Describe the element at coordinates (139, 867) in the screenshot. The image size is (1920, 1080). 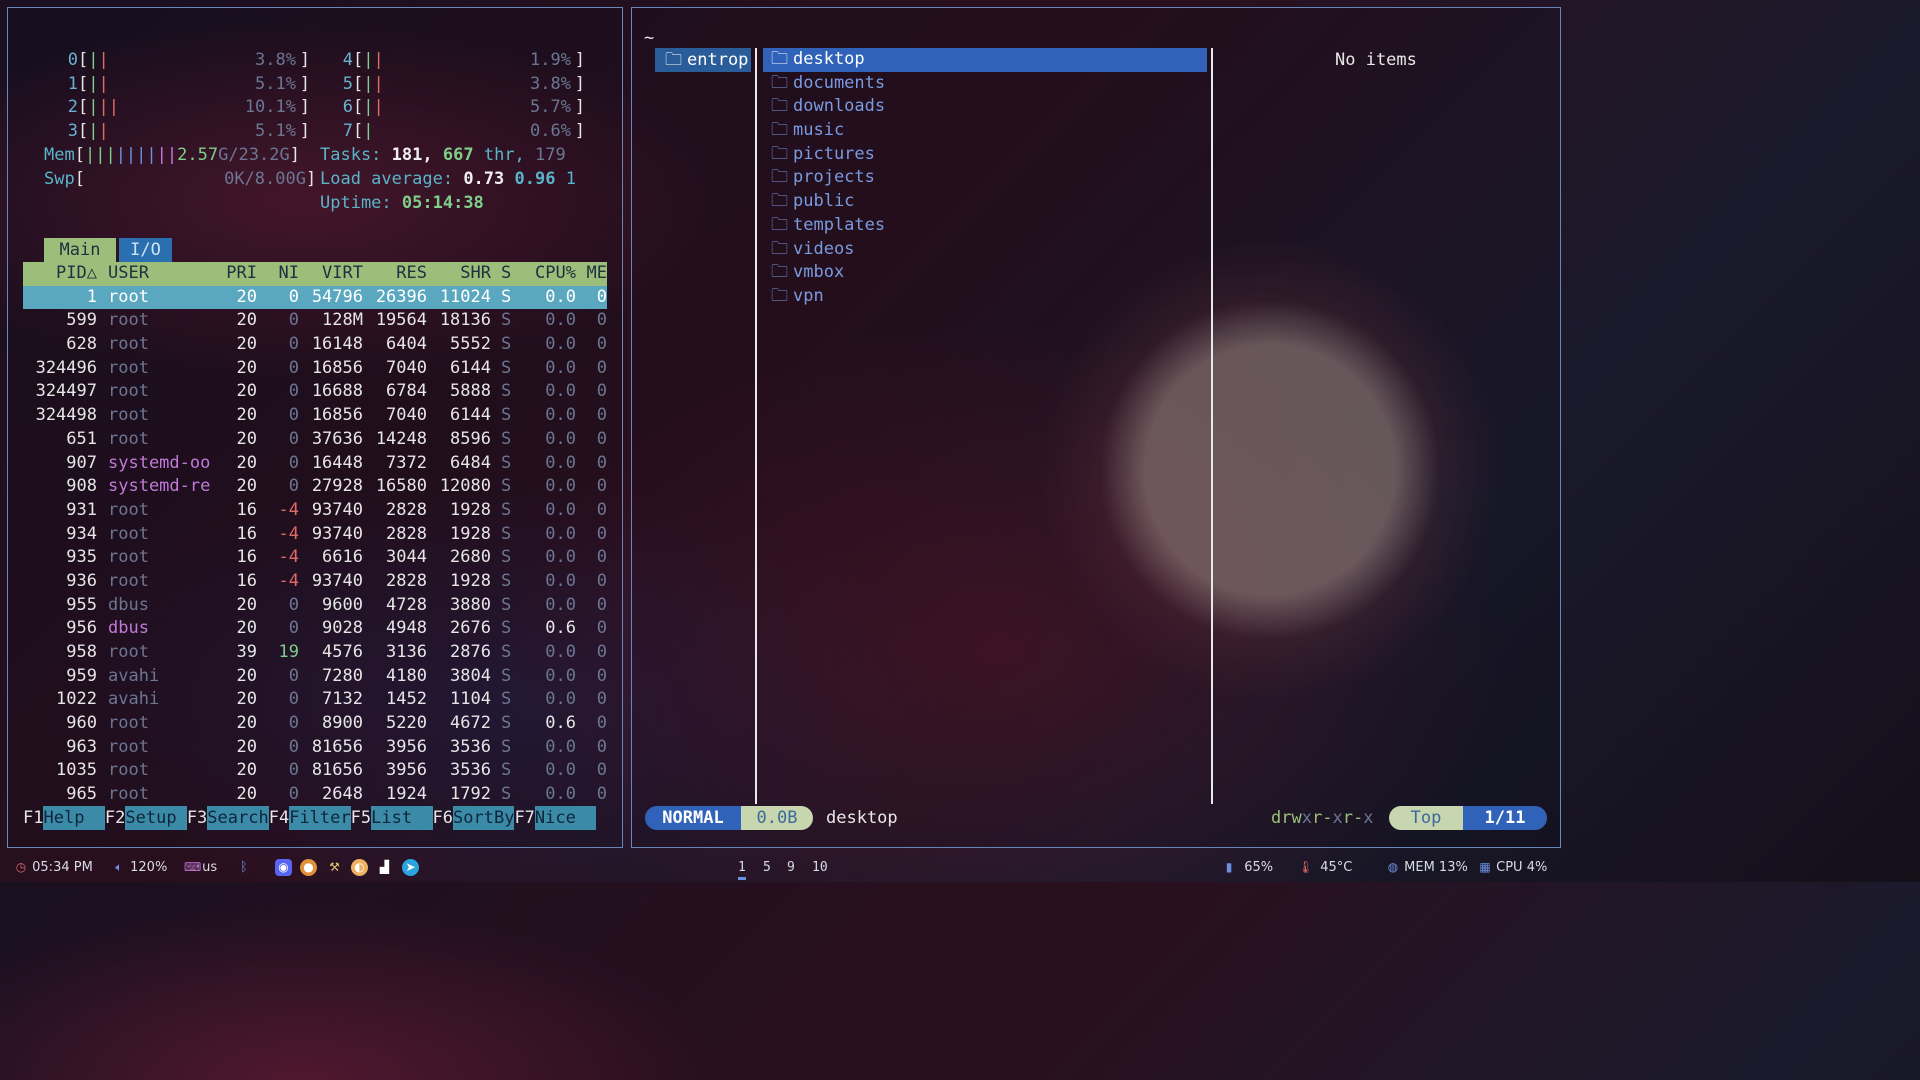
I see `volume: 🔈︎ 120%` at that location.